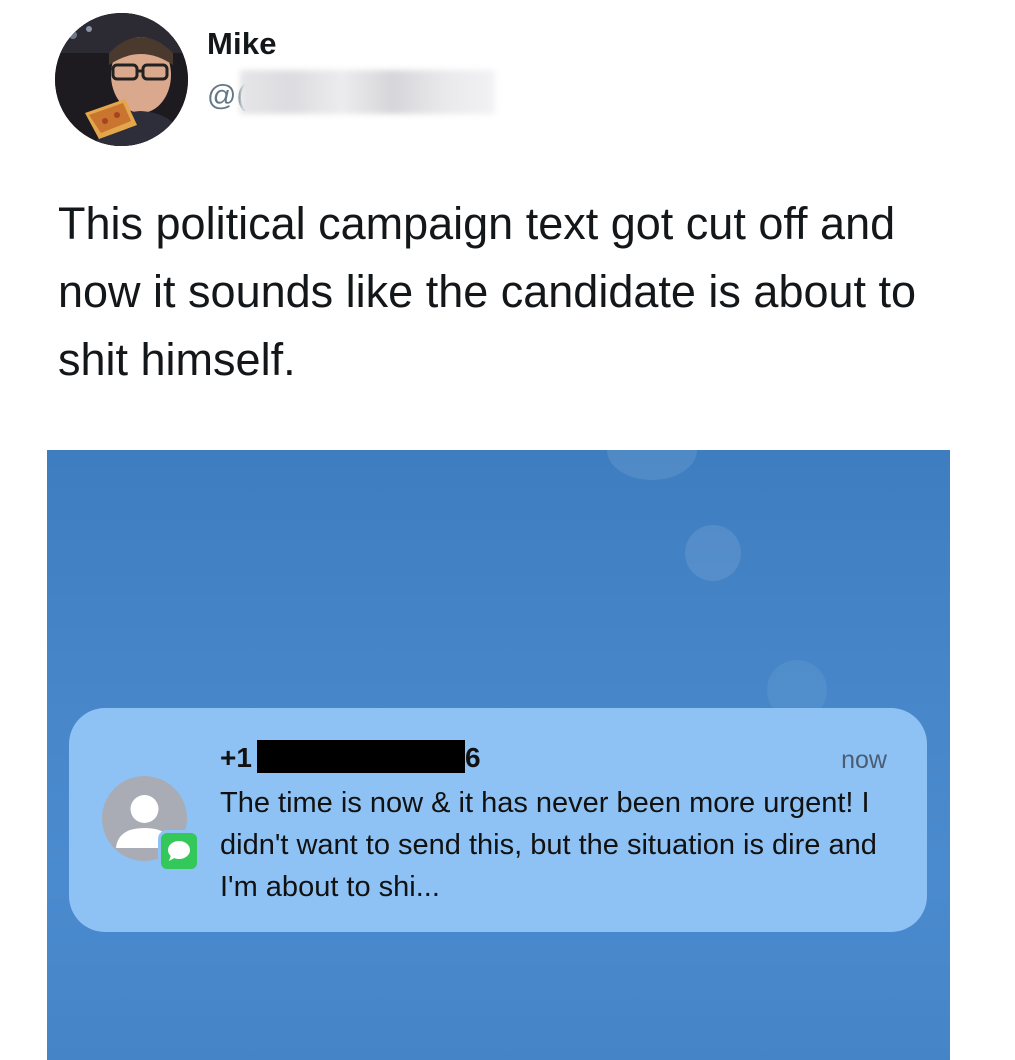 The image size is (1015, 1060). I want to click on profile-photo-icon, so click(121, 79).